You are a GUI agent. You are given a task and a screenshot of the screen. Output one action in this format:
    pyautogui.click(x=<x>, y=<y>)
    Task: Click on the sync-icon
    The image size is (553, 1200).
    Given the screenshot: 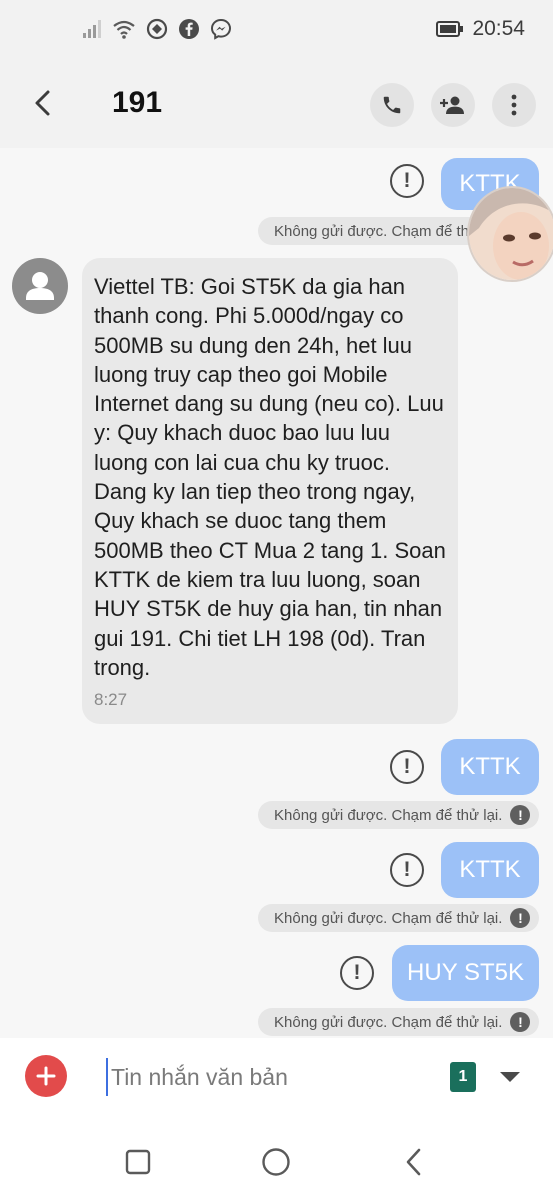 What is the action you would take?
    pyautogui.click(x=157, y=29)
    